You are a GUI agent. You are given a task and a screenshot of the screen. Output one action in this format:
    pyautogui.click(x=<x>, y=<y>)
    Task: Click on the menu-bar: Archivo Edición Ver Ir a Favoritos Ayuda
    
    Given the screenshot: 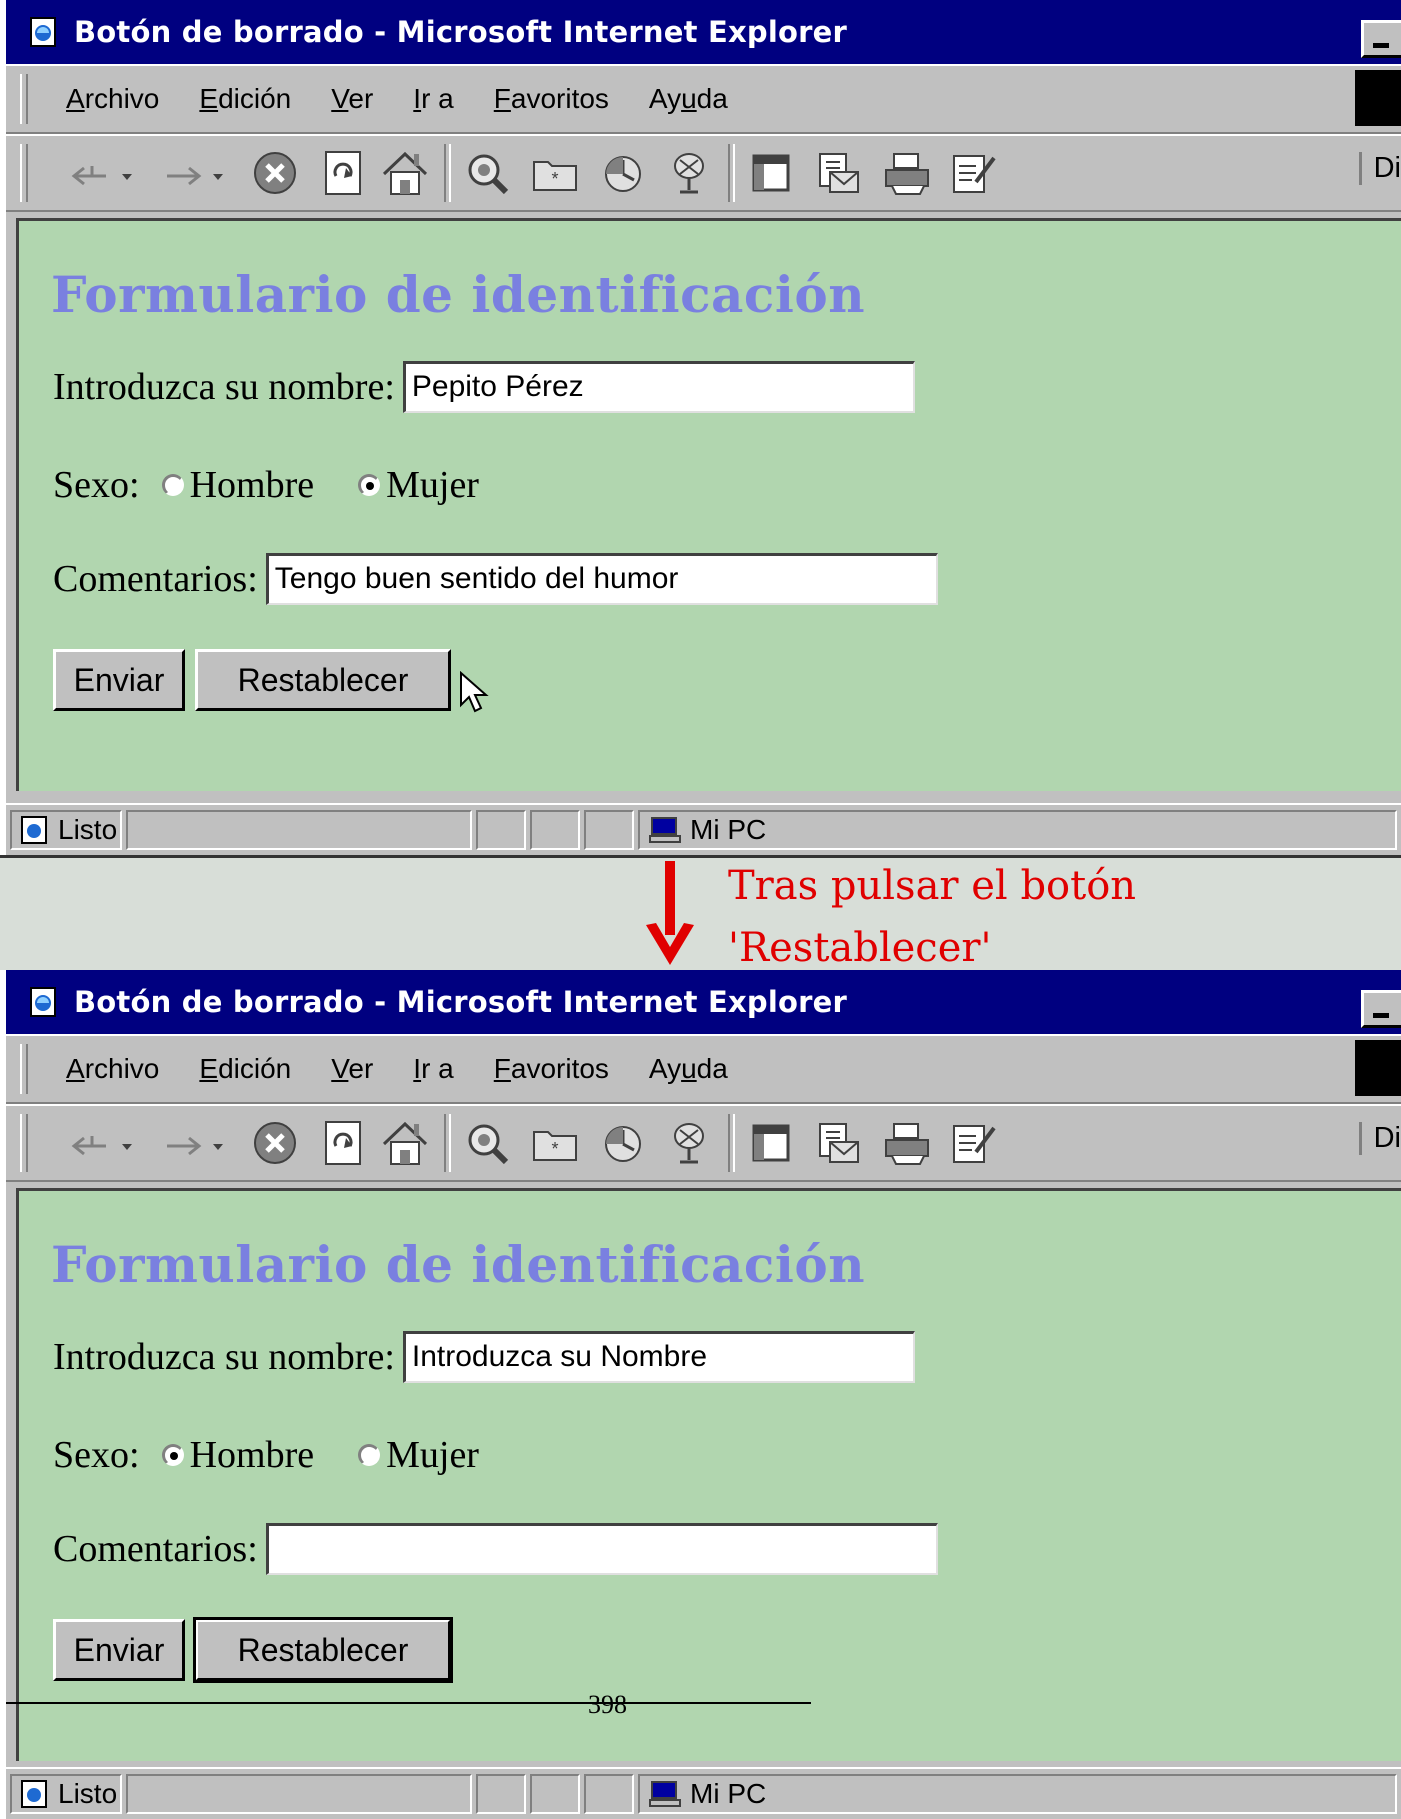 What is the action you would take?
    pyautogui.click(x=703, y=99)
    